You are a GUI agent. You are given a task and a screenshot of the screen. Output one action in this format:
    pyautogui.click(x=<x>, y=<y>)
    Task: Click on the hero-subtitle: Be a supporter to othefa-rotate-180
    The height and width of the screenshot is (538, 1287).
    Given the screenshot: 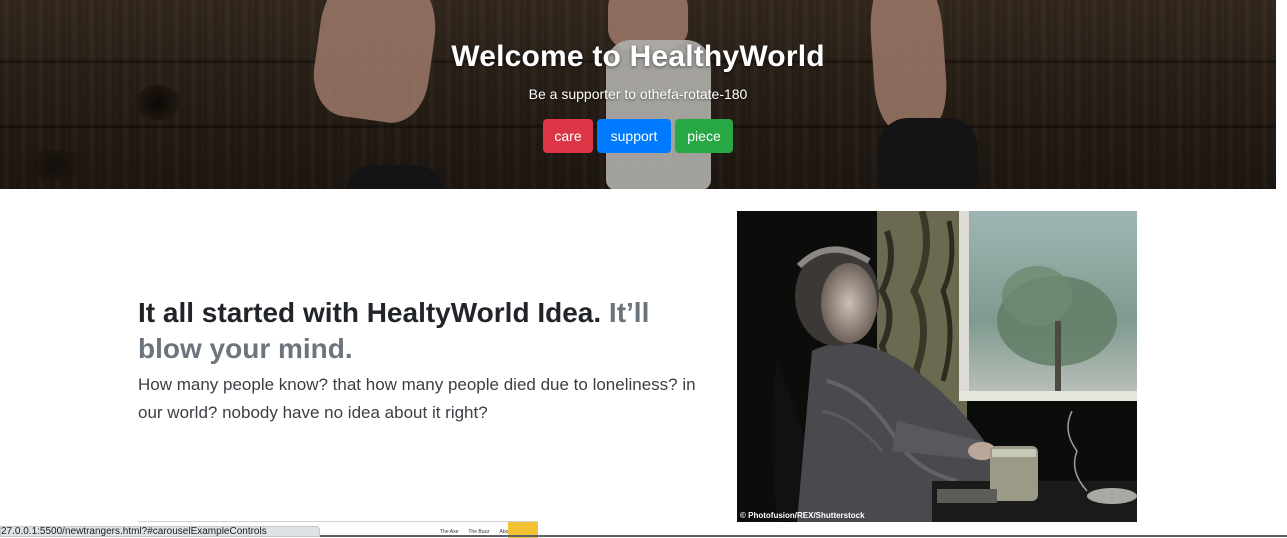 What is the action you would take?
    pyautogui.click(x=638, y=94)
    